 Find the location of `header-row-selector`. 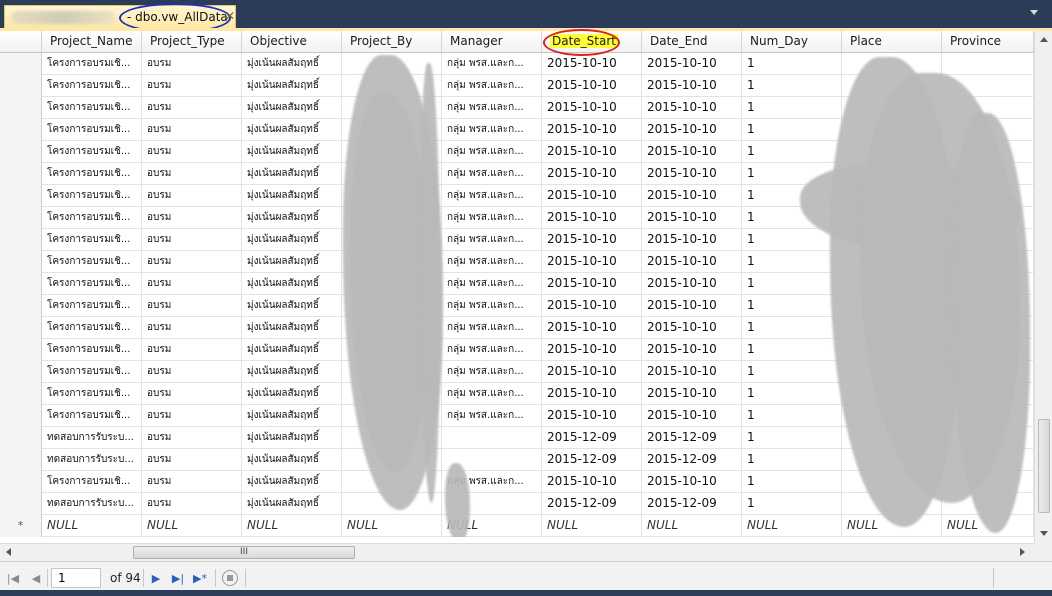

header-row-selector is located at coordinates (21, 41).